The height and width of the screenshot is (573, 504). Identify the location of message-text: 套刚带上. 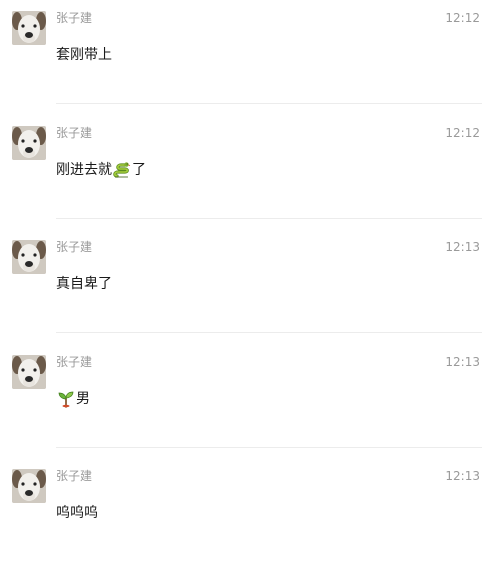
(84, 55).